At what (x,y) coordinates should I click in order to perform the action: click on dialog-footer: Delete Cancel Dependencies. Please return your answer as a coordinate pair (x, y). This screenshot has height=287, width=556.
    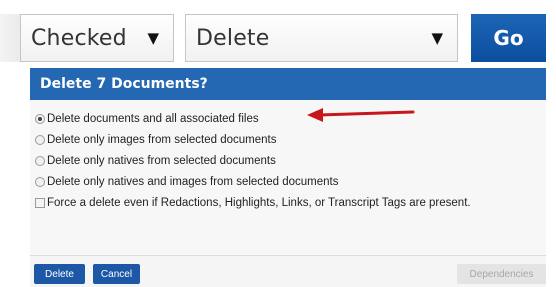
    Looking at the image, I should click on (288, 271).